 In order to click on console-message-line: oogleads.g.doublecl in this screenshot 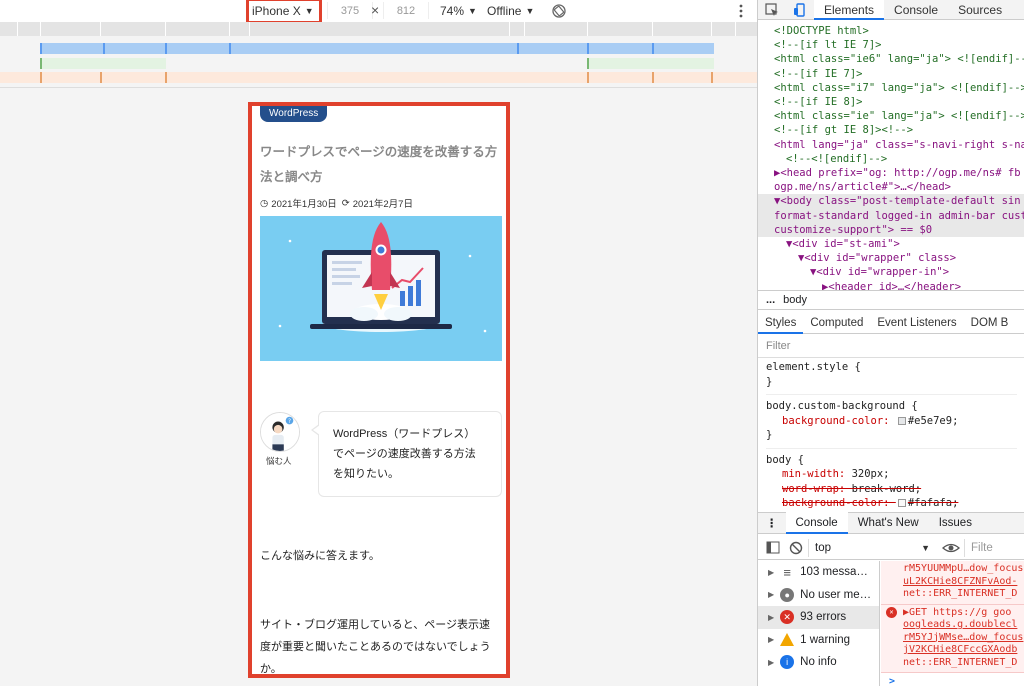, I will do `click(960, 624)`.